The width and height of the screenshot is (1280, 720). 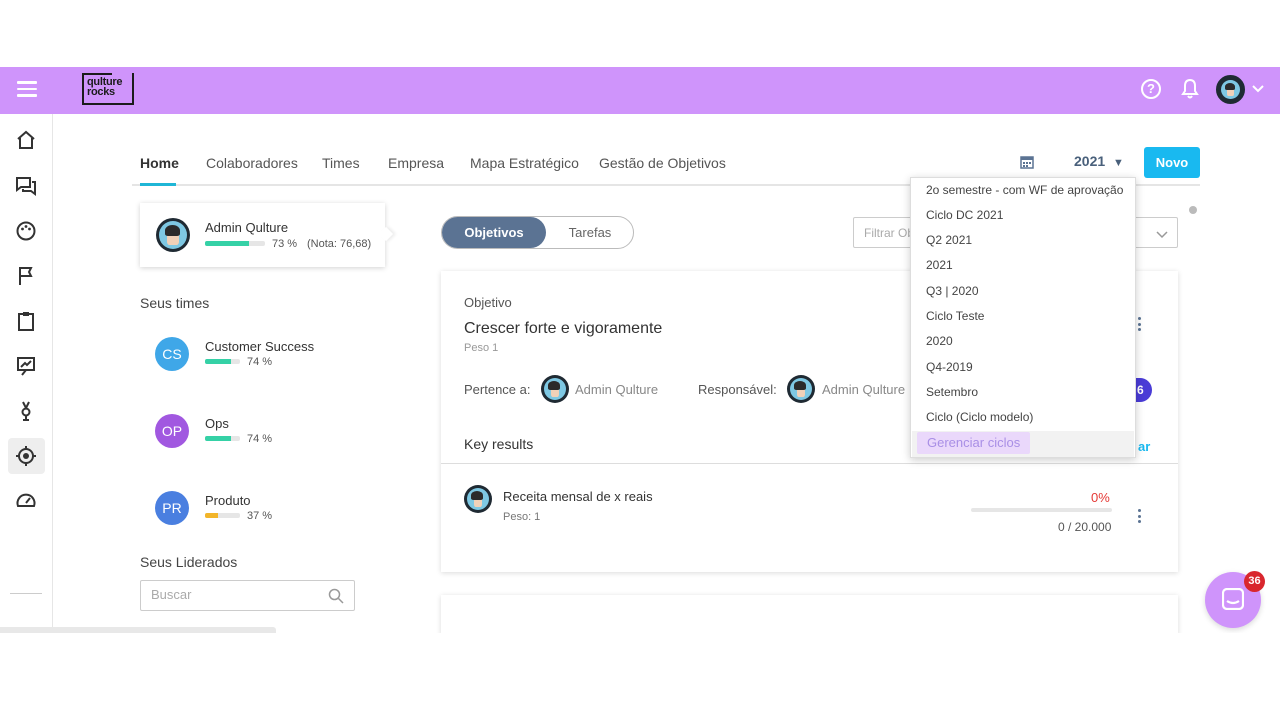 What do you see at coordinates (26, 140) in the screenshot?
I see `home-icon` at bounding box center [26, 140].